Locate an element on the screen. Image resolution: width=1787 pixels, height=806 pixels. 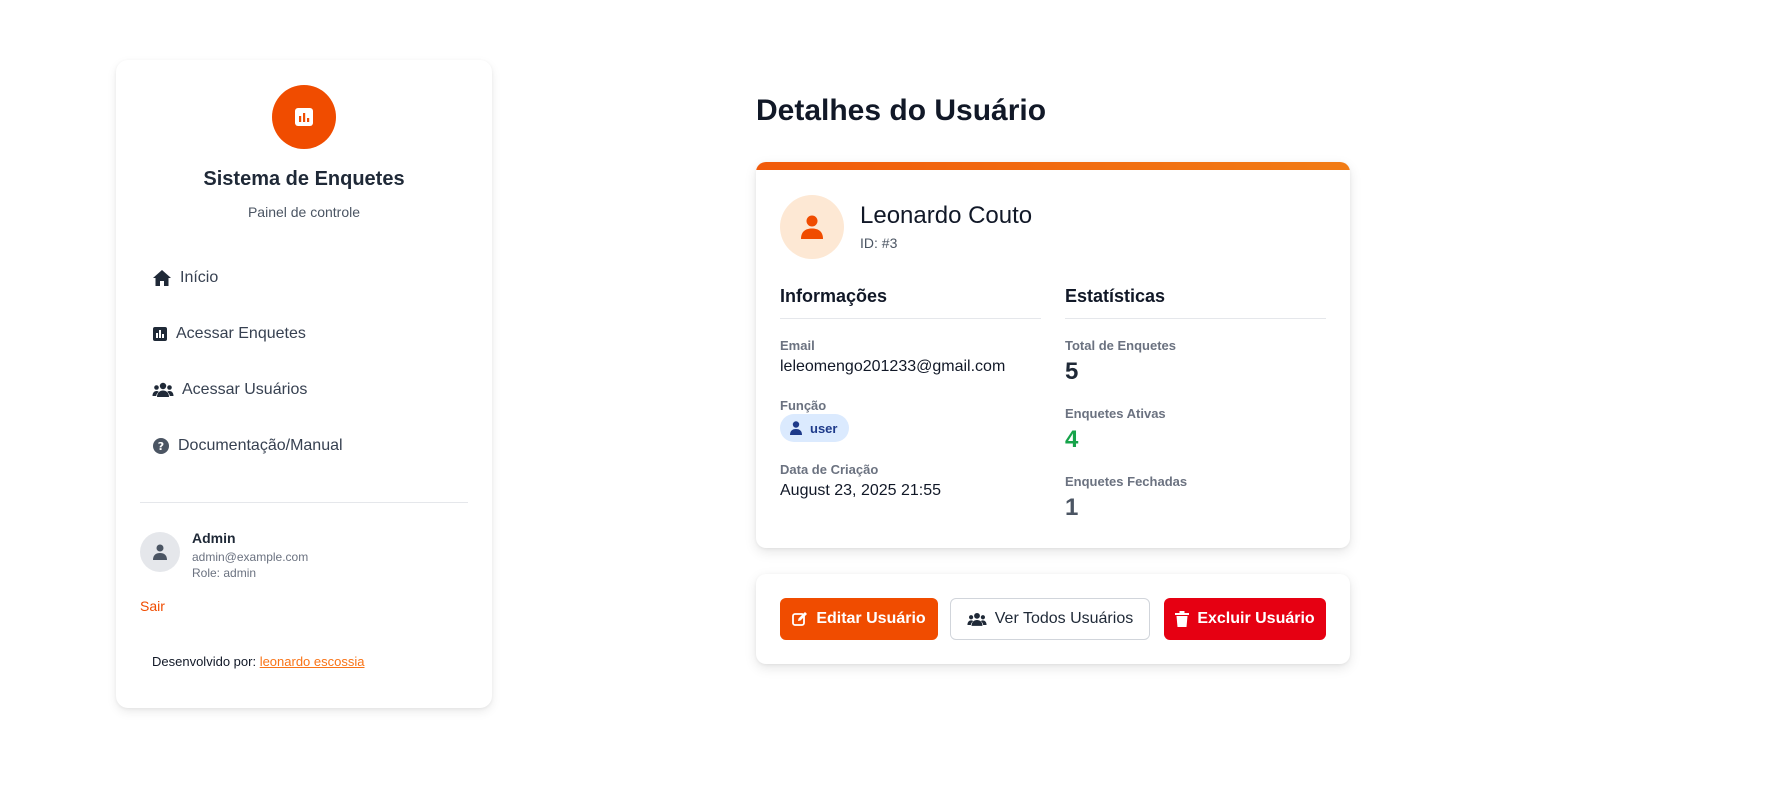
info-section-divider is located at coordinates (910, 318).